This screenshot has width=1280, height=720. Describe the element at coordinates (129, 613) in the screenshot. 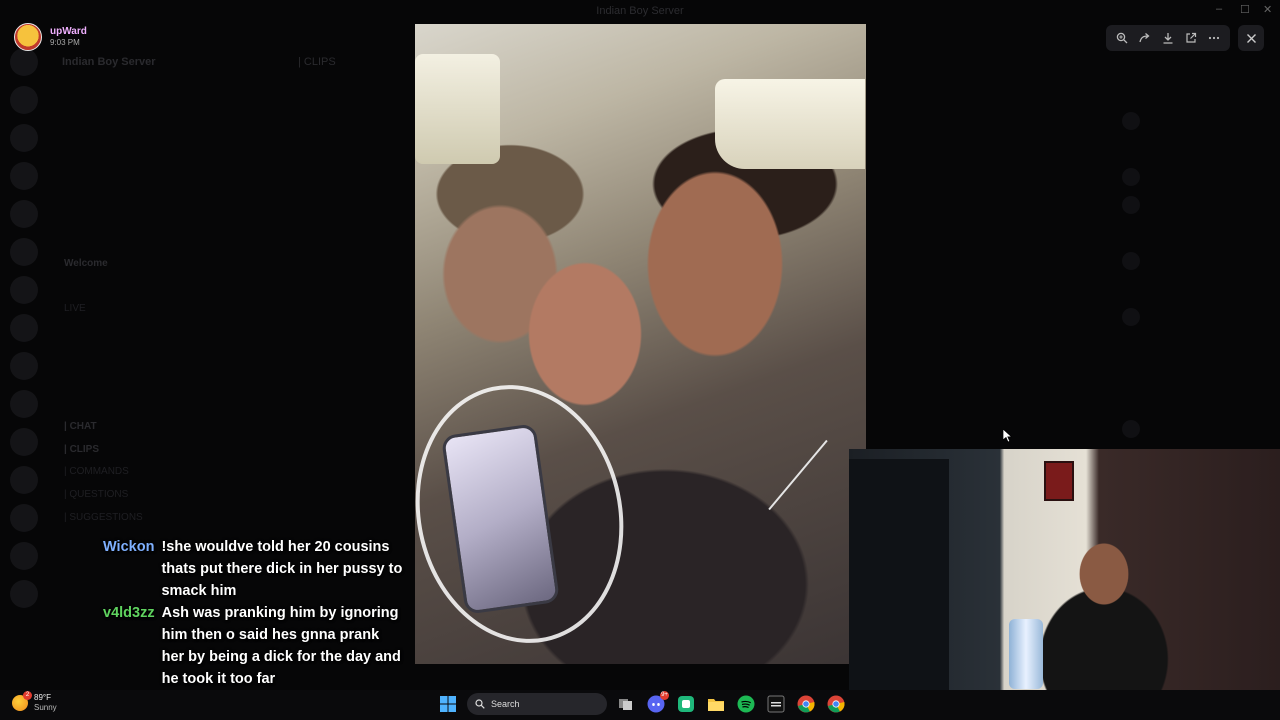

I see `chat-username: v4ld3zz` at that location.